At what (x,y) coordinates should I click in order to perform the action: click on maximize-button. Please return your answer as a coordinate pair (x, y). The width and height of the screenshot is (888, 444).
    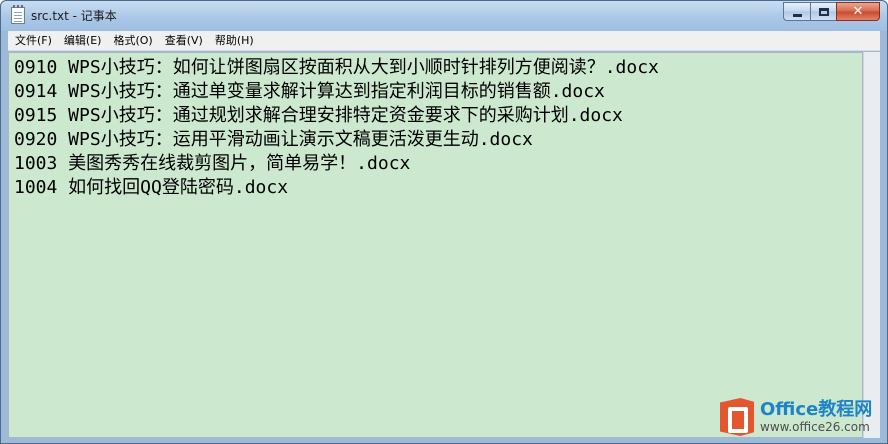
    Looking at the image, I should click on (823, 11).